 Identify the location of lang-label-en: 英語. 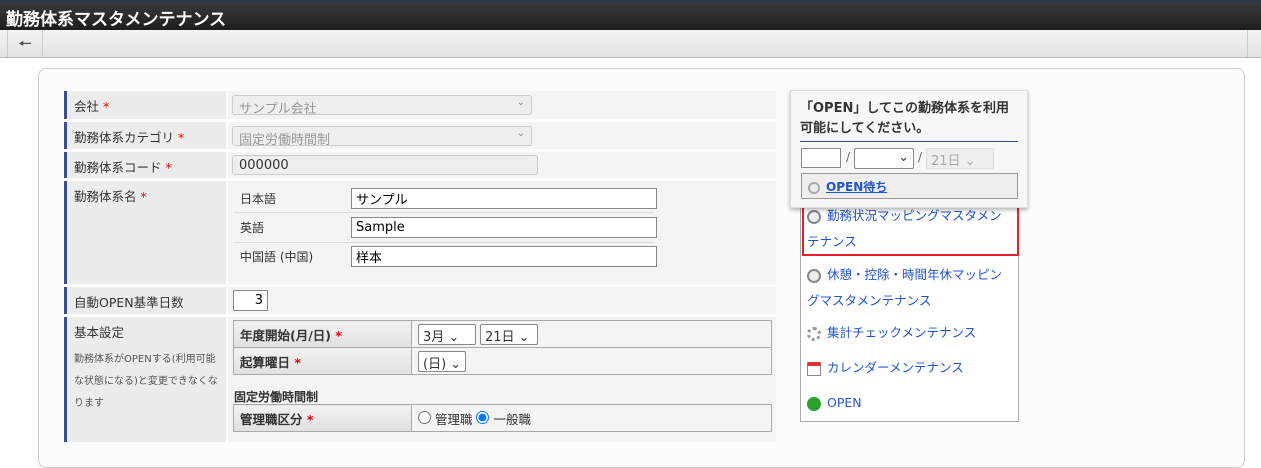
(252, 228).